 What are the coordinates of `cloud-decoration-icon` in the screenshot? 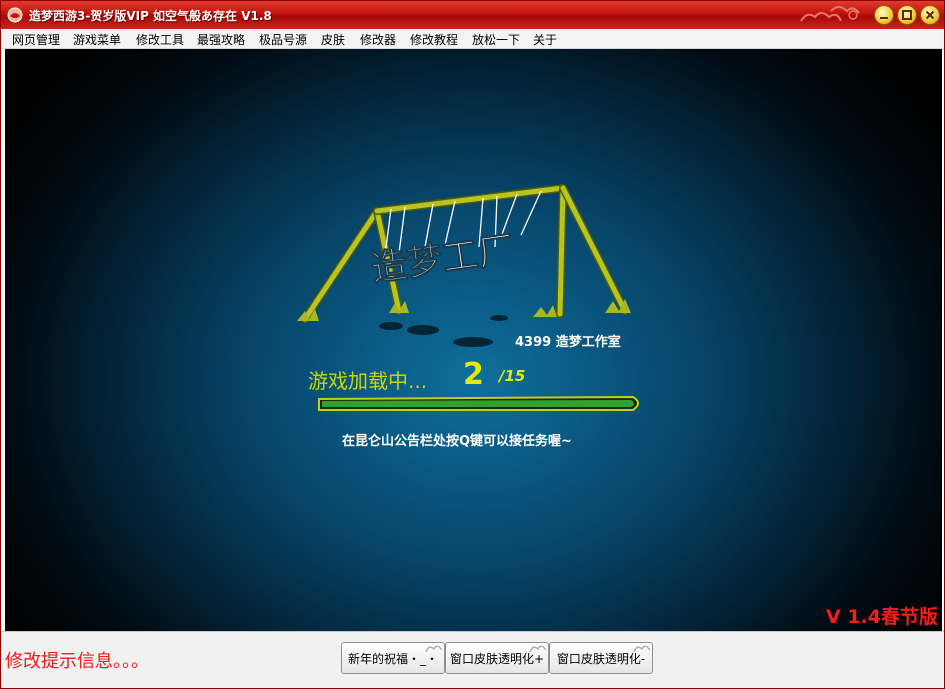 It's located at (830, 14).